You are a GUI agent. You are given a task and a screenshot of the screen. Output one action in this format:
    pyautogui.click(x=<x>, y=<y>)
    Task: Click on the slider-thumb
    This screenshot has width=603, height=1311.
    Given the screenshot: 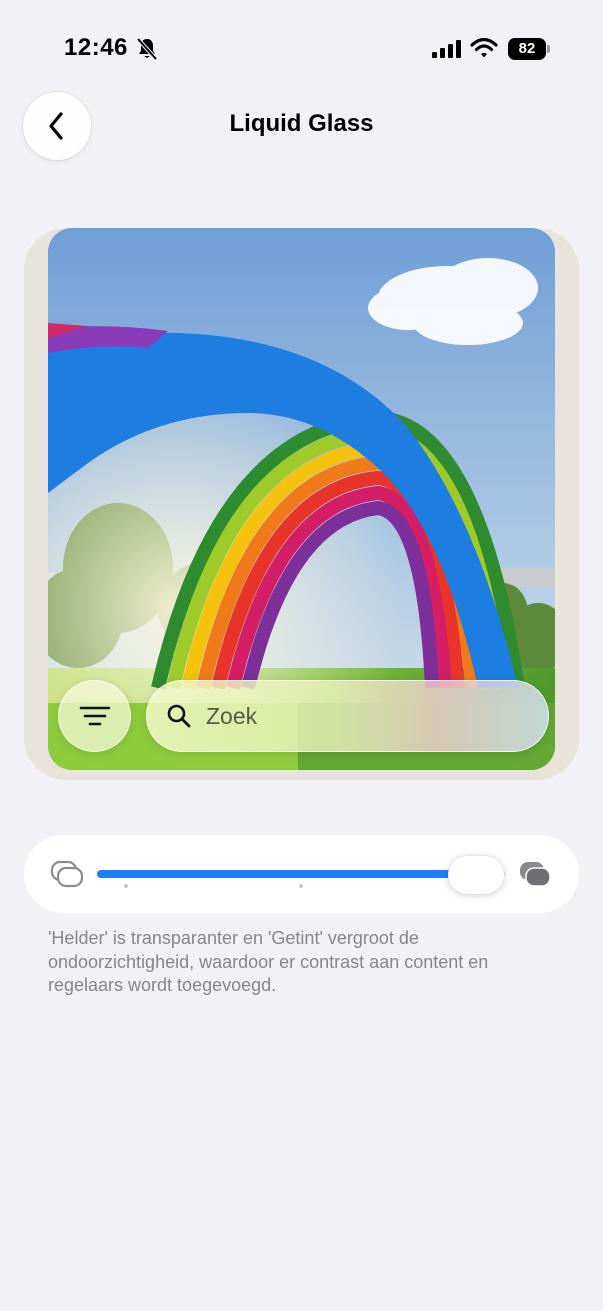 What is the action you would take?
    pyautogui.click(x=476, y=875)
    